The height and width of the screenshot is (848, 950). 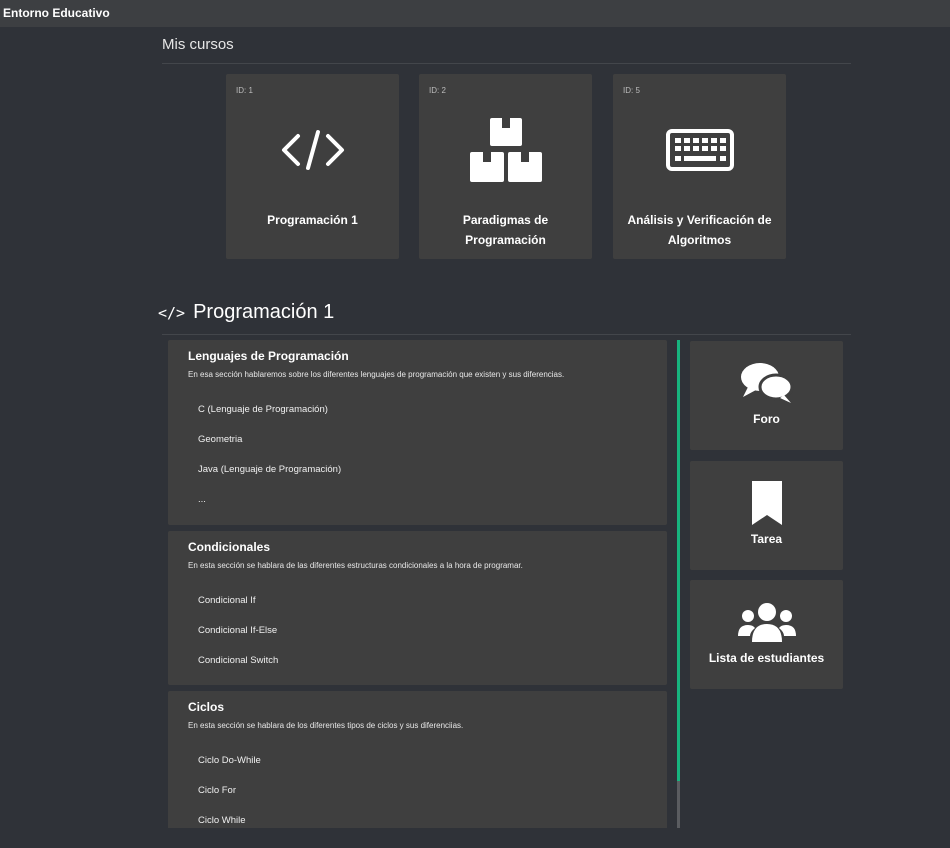 What do you see at coordinates (631, 90) in the screenshot?
I see `course-id: ID: 5` at bounding box center [631, 90].